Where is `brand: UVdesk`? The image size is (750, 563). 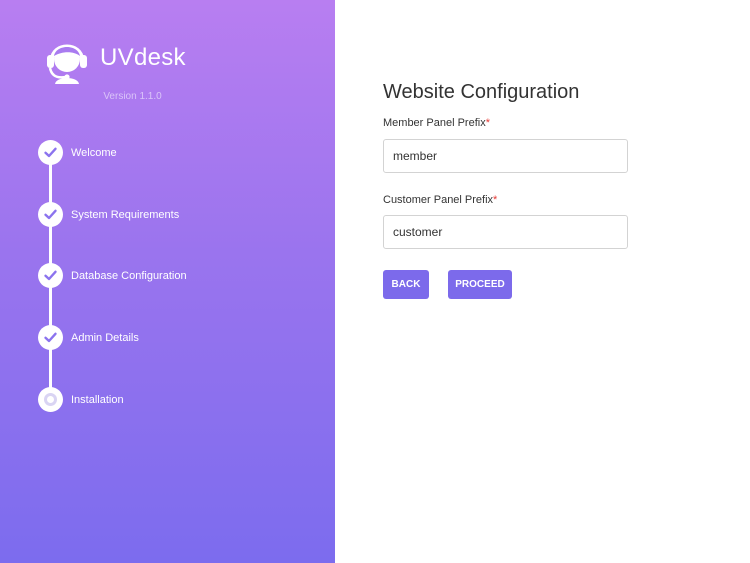 brand: UVdesk is located at coordinates (114, 58).